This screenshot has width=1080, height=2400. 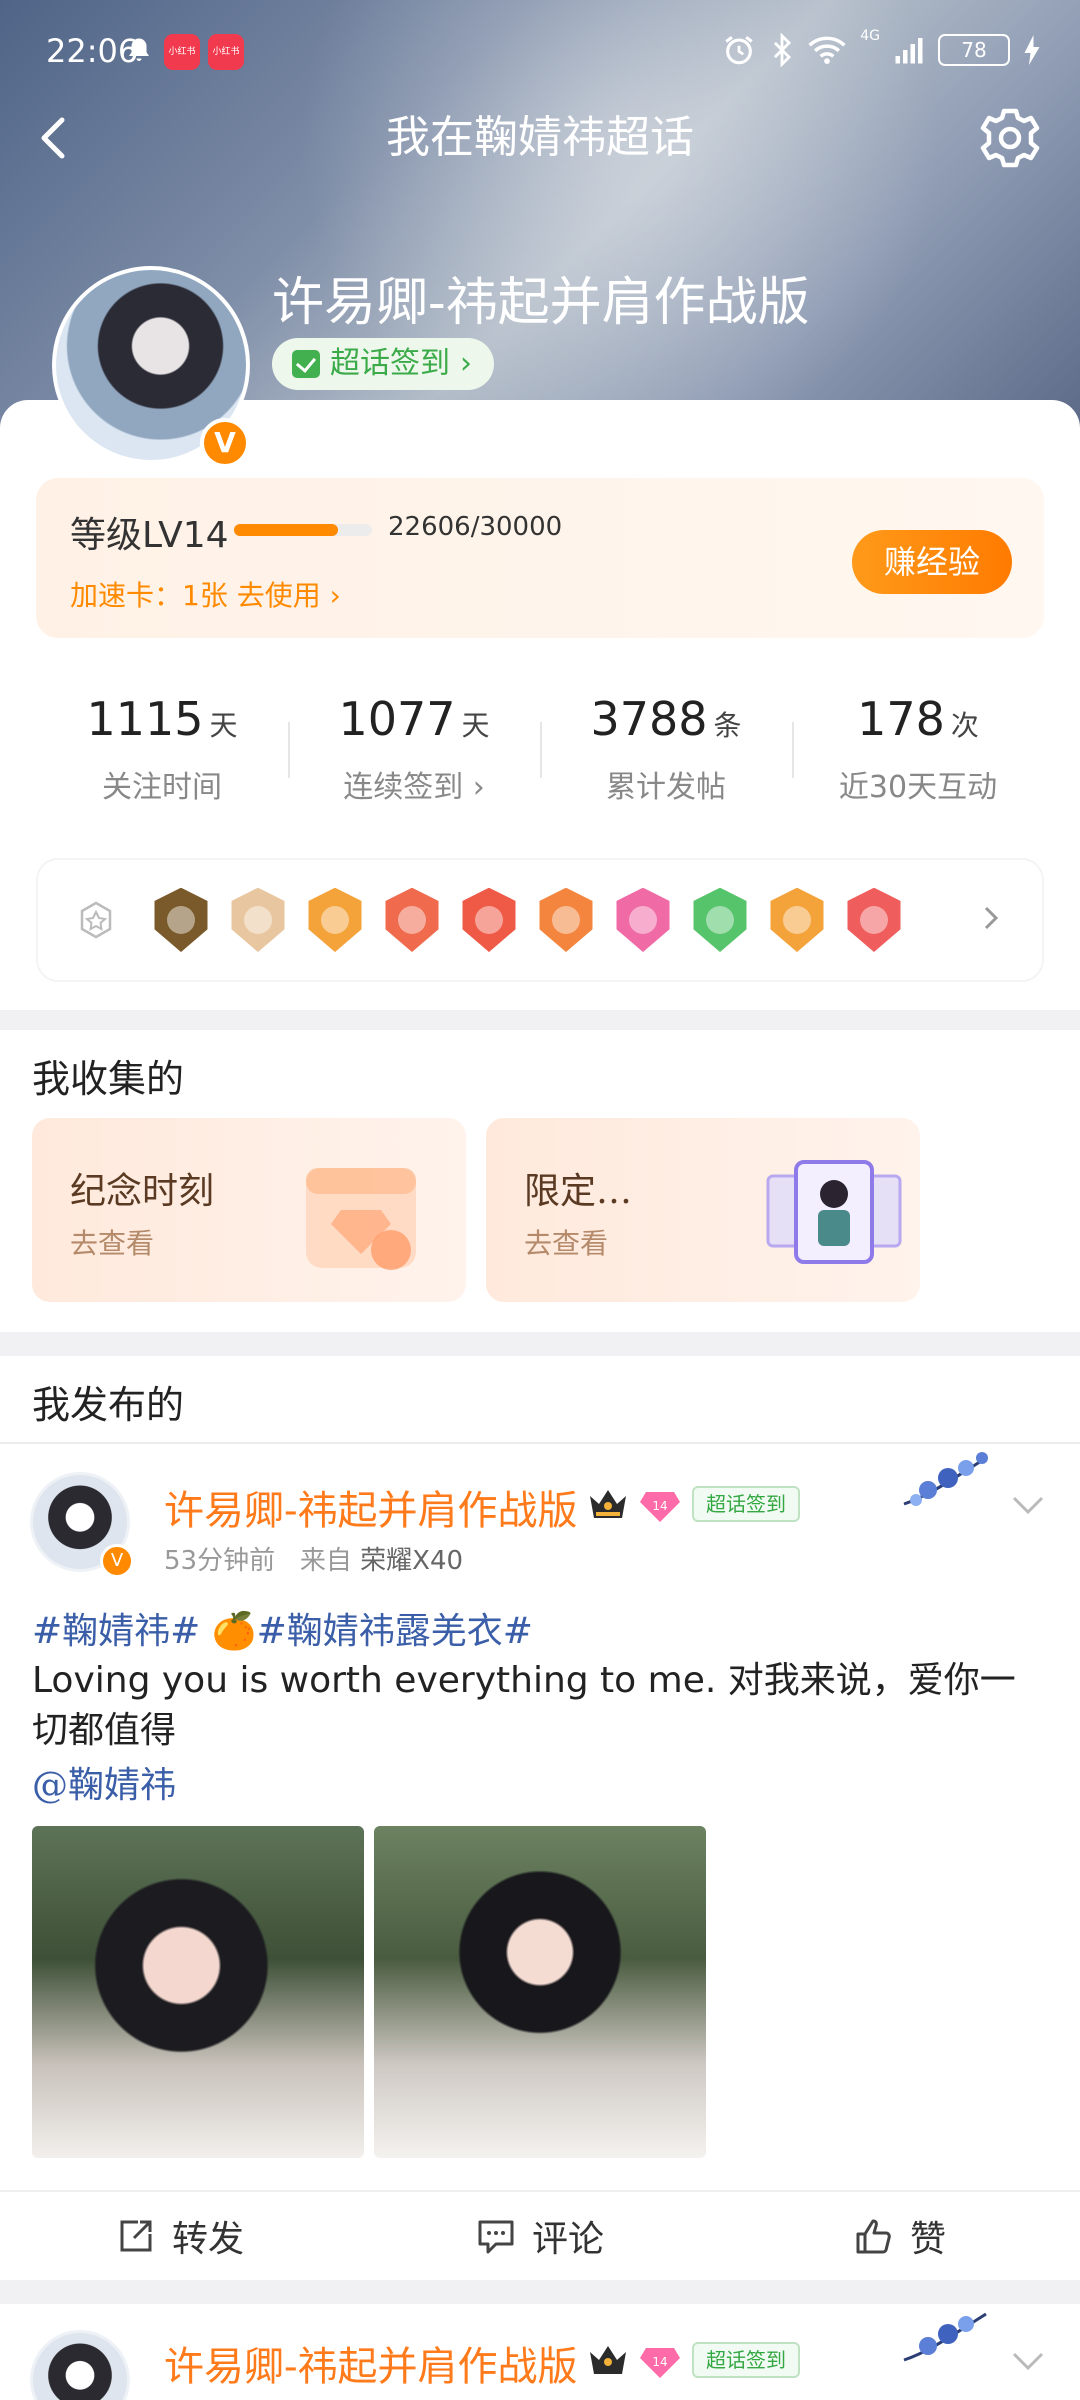 What do you see at coordinates (390, 363) in the screenshot?
I see `checkin-label: 超话签到` at bounding box center [390, 363].